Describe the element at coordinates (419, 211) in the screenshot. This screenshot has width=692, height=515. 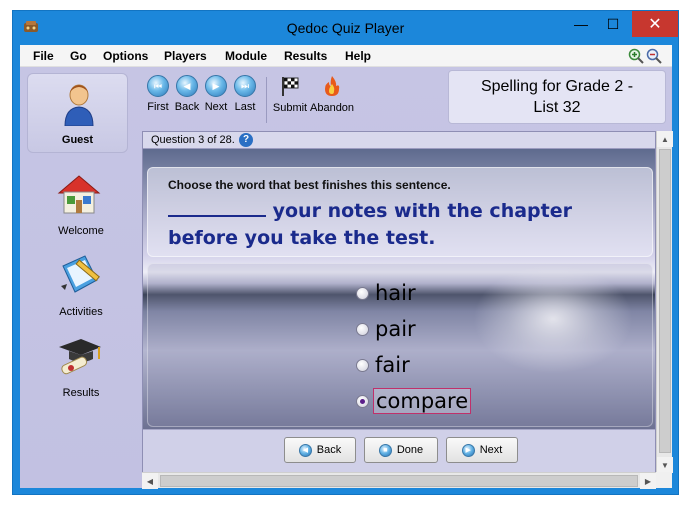
I see `sentence-part-1: your notes with the chapter` at that location.